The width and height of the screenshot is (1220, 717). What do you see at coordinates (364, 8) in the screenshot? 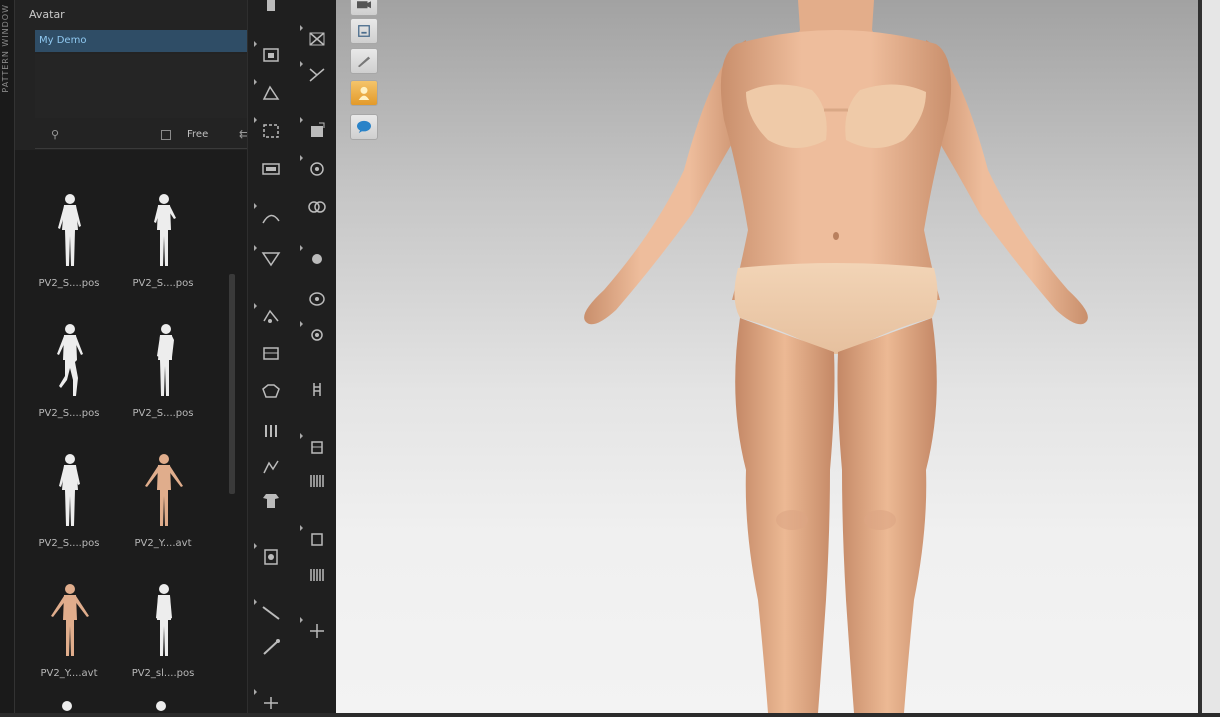
I see `camera-icon` at bounding box center [364, 8].